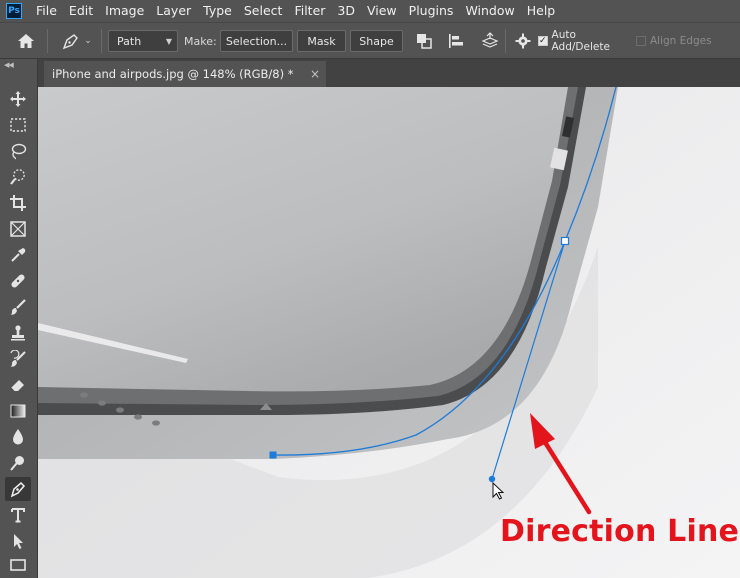 Image resolution: width=740 pixels, height=578 pixels. I want to click on panel-collapse-icon: ◀◀, so click(9, 65).